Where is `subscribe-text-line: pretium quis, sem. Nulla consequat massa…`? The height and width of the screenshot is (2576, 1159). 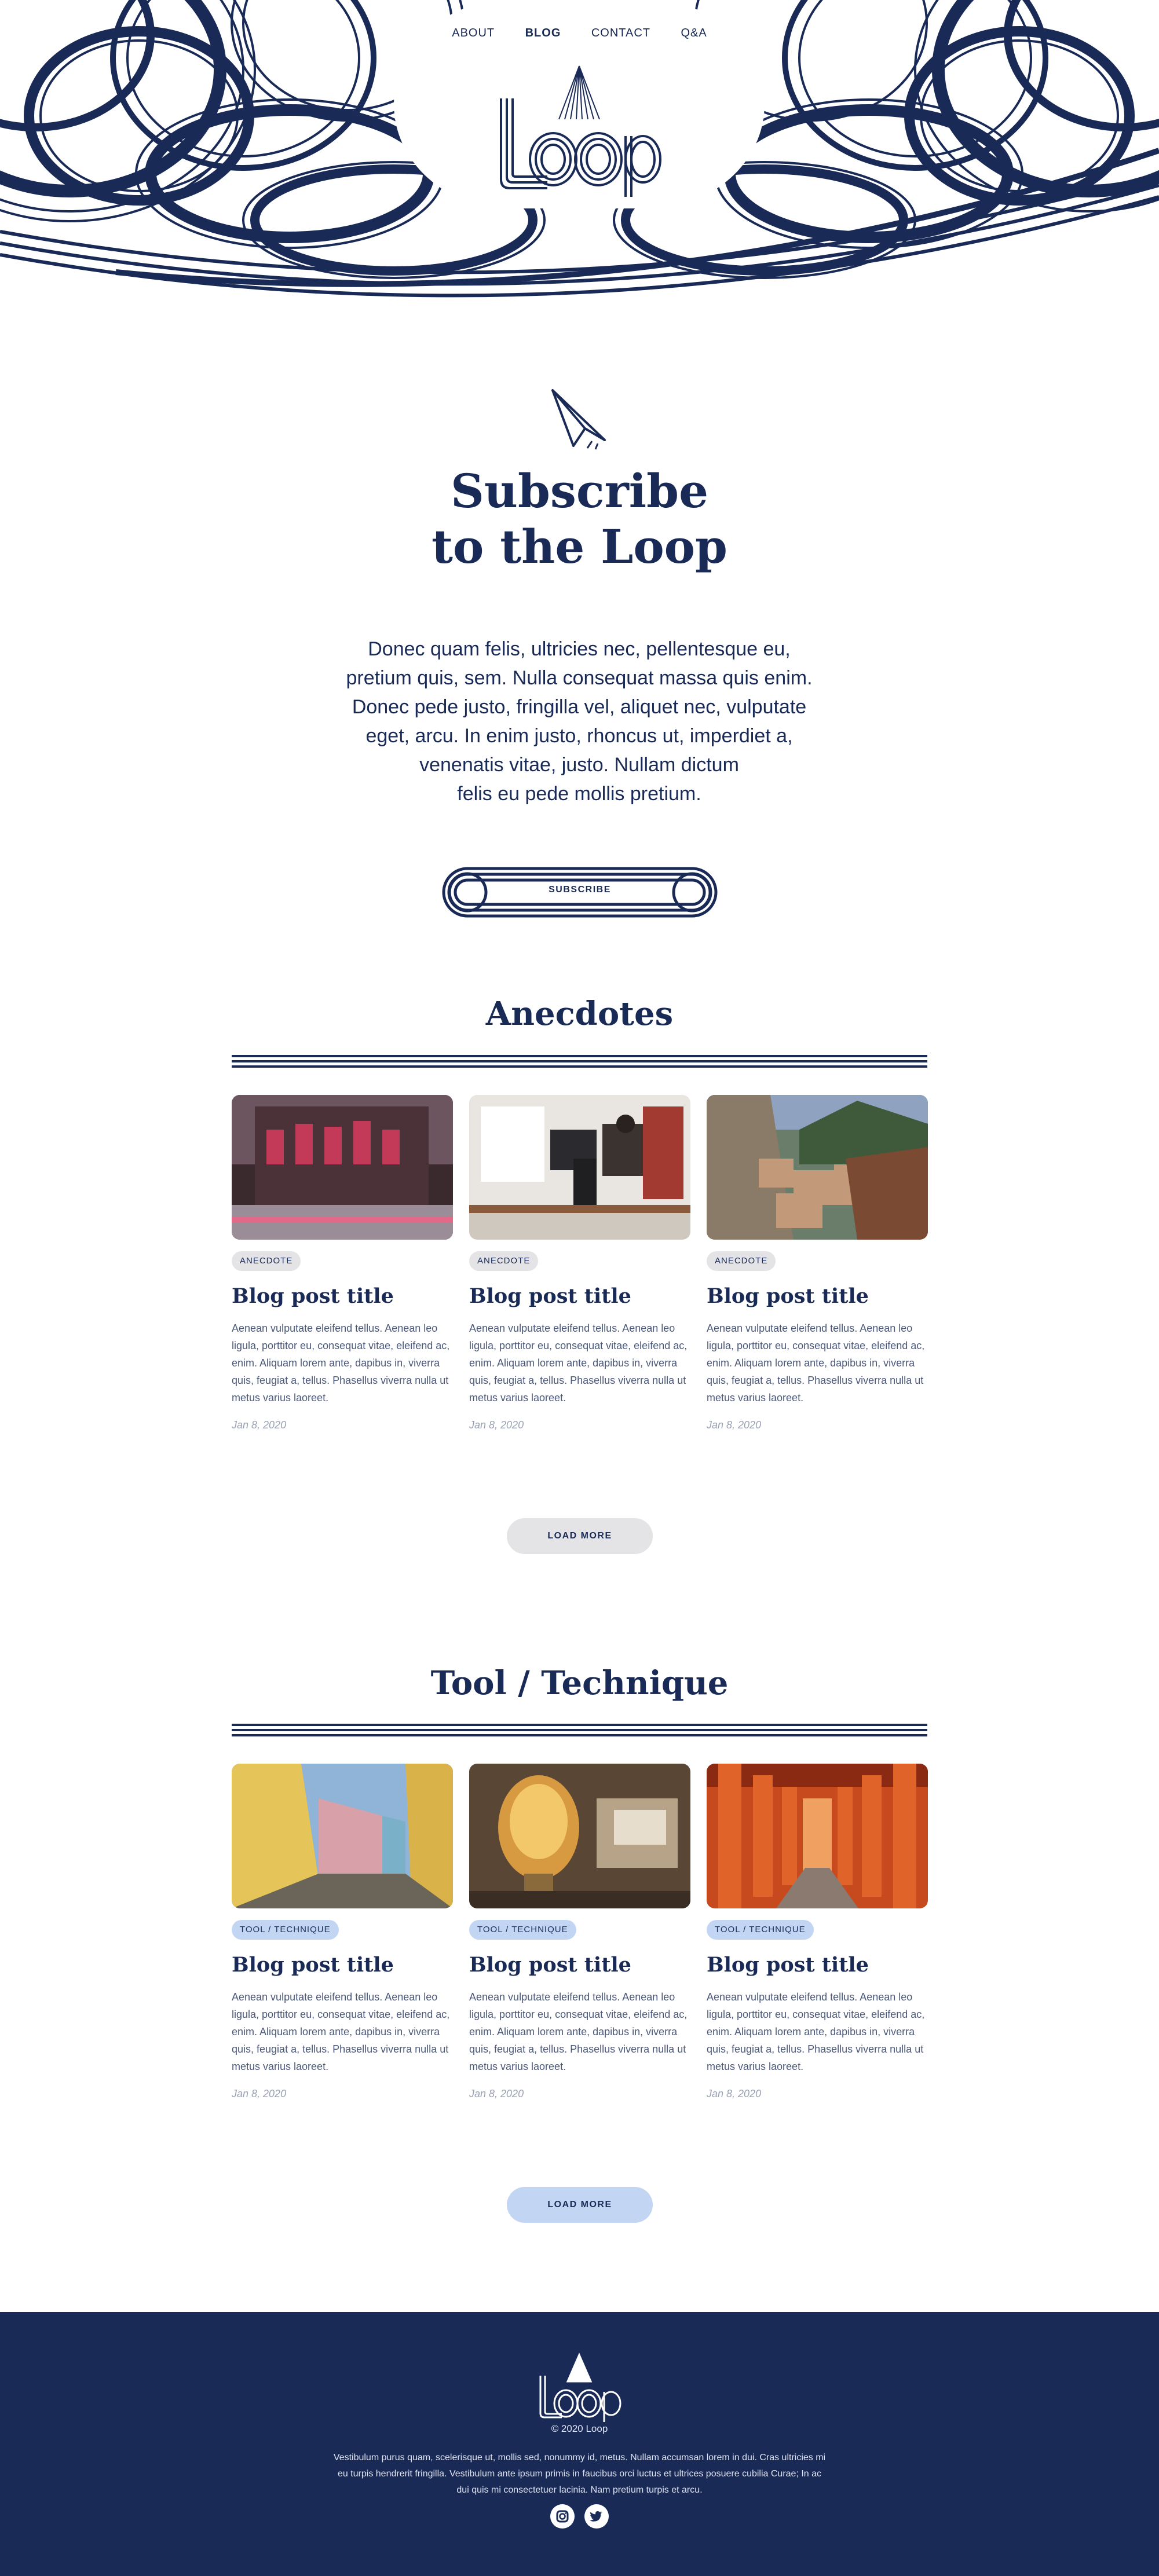
subscribe-text-line: pretium quis, sem. Nulla consequat massa… is located at coordinates (579, 678).